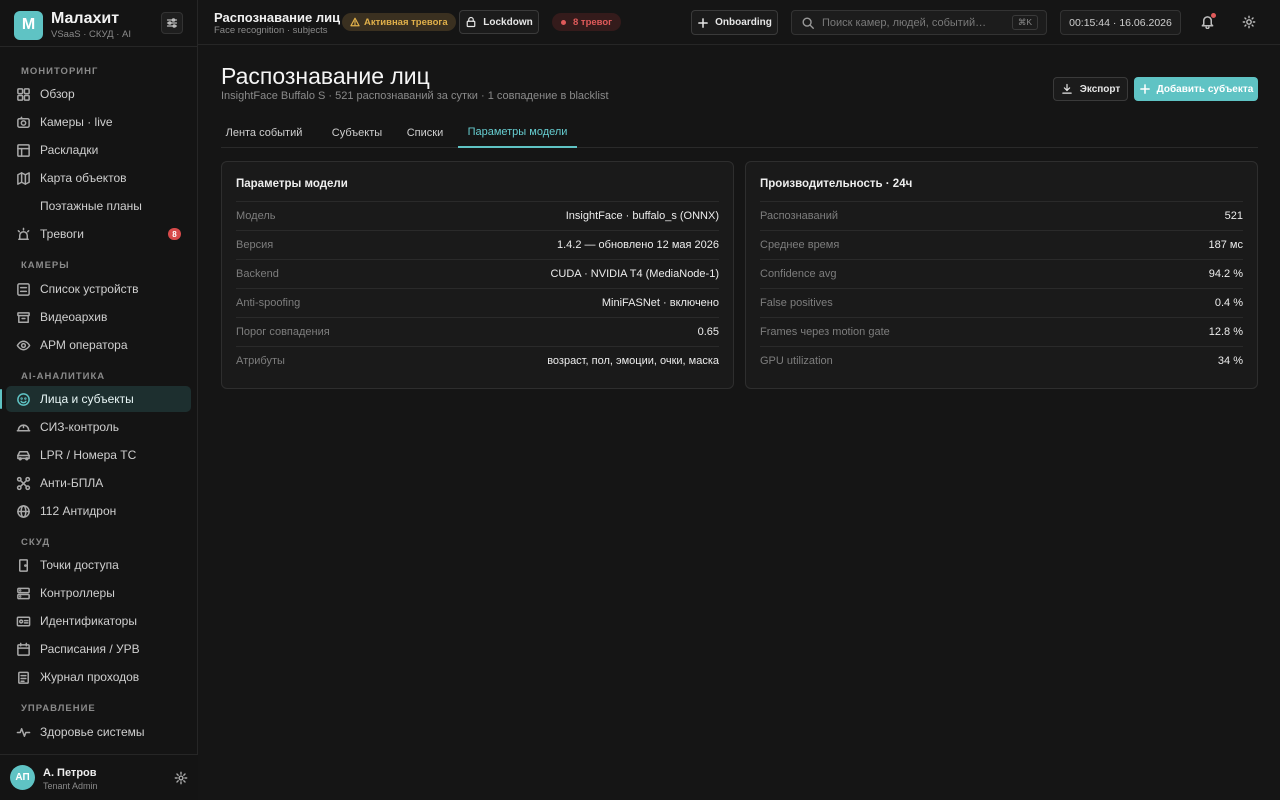  Describe the element at coordinates (1001, 360) in the screenshot. I see `kv-row: GPU utilization 34 %` at that location.